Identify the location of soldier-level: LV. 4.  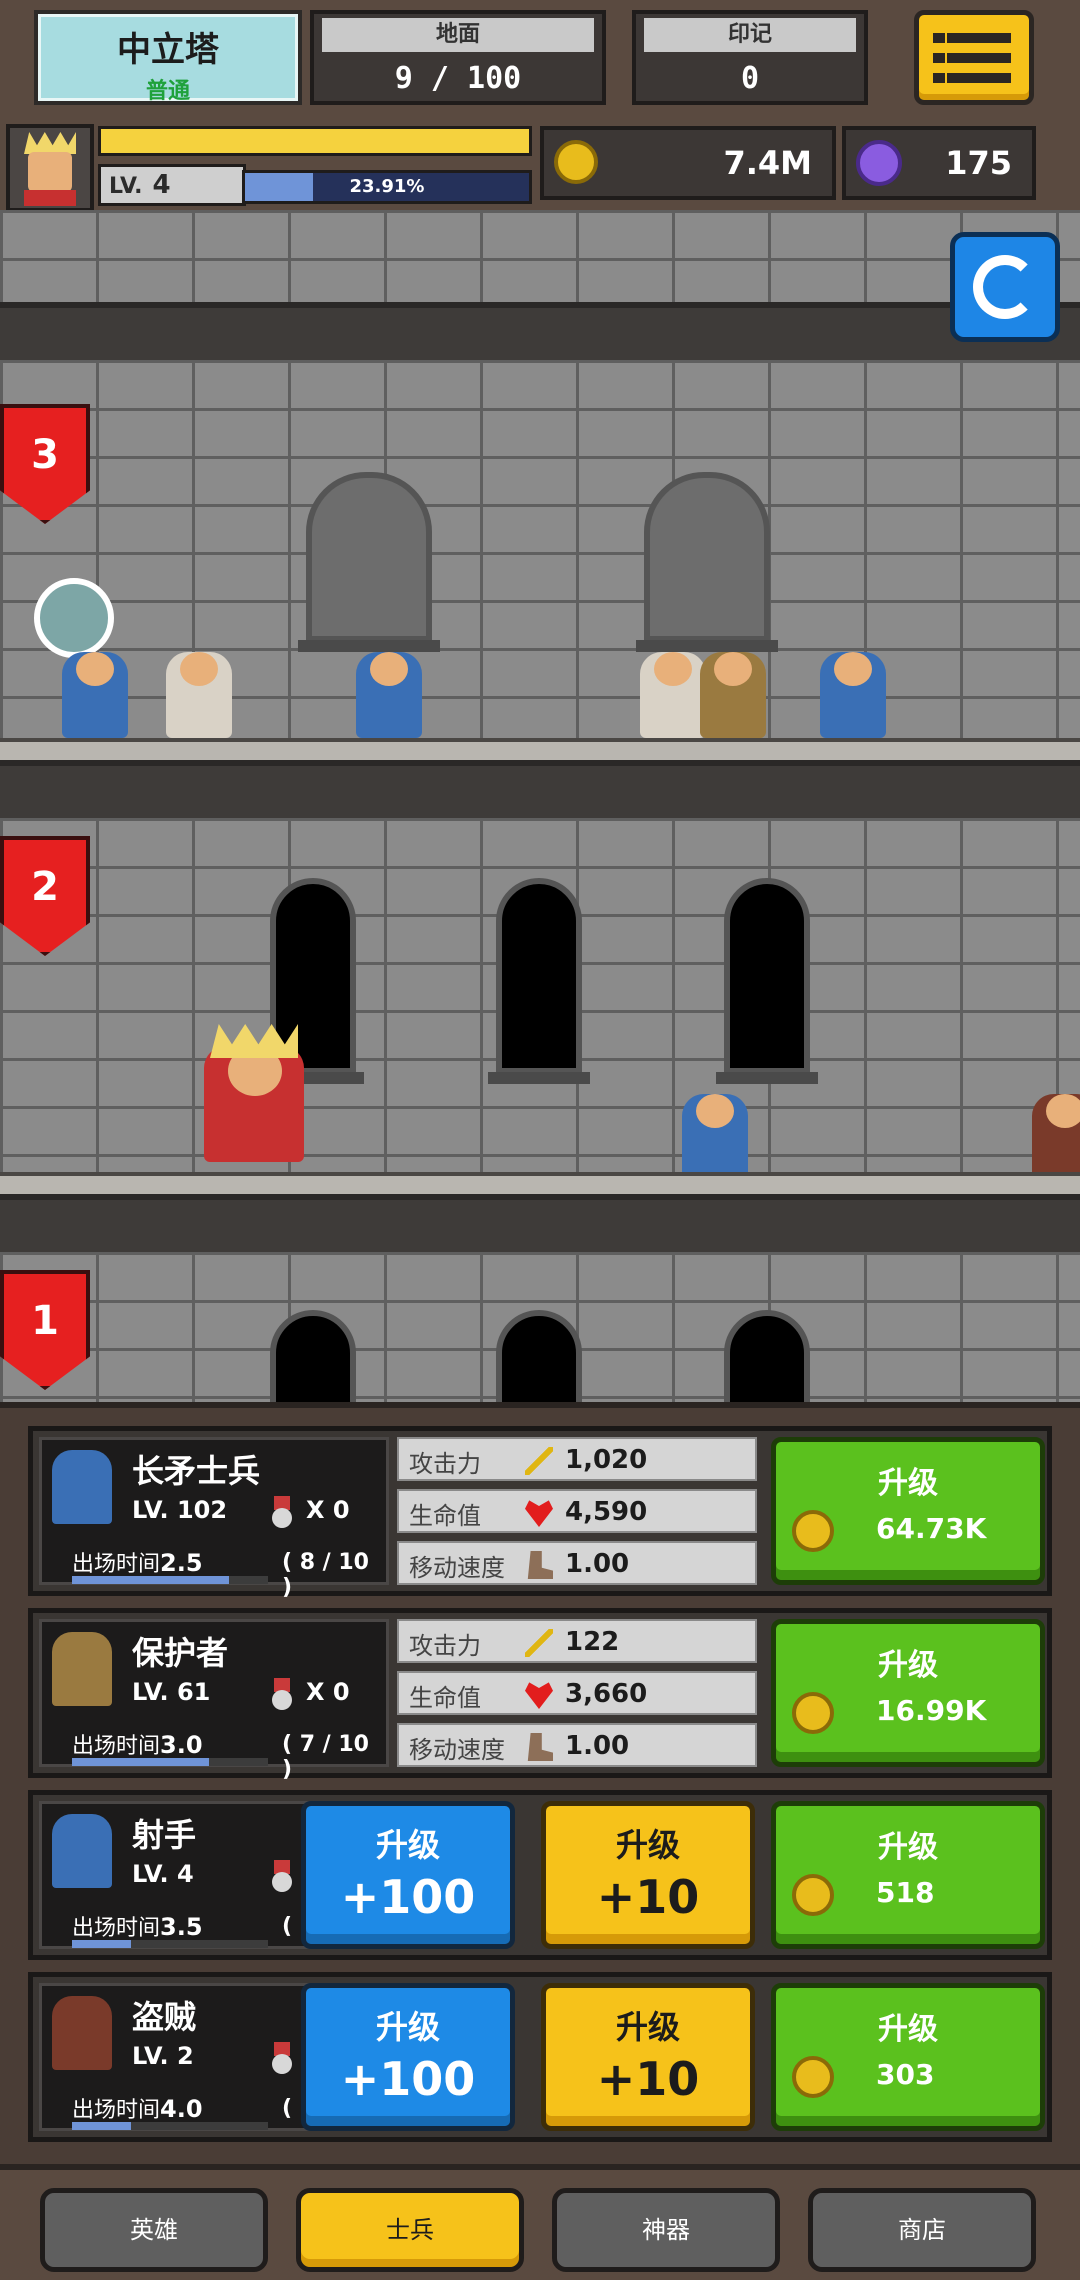
(163, 1874).